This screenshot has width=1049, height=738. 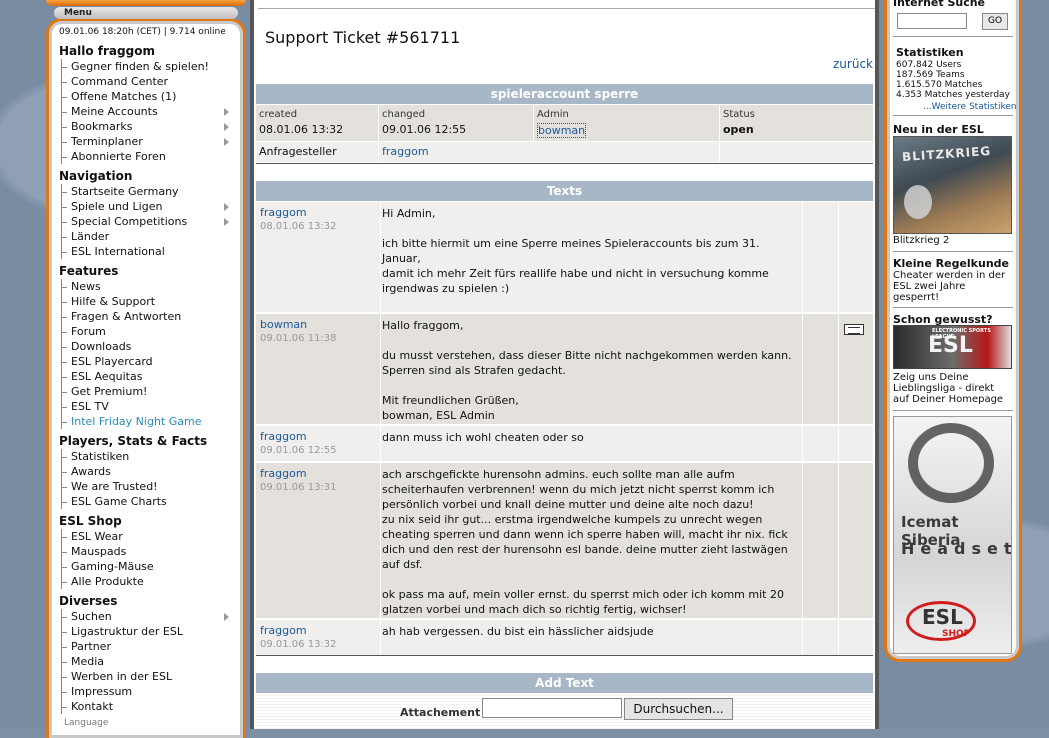 I want to click on menu-heading: Features, so click(x=89, y=271).